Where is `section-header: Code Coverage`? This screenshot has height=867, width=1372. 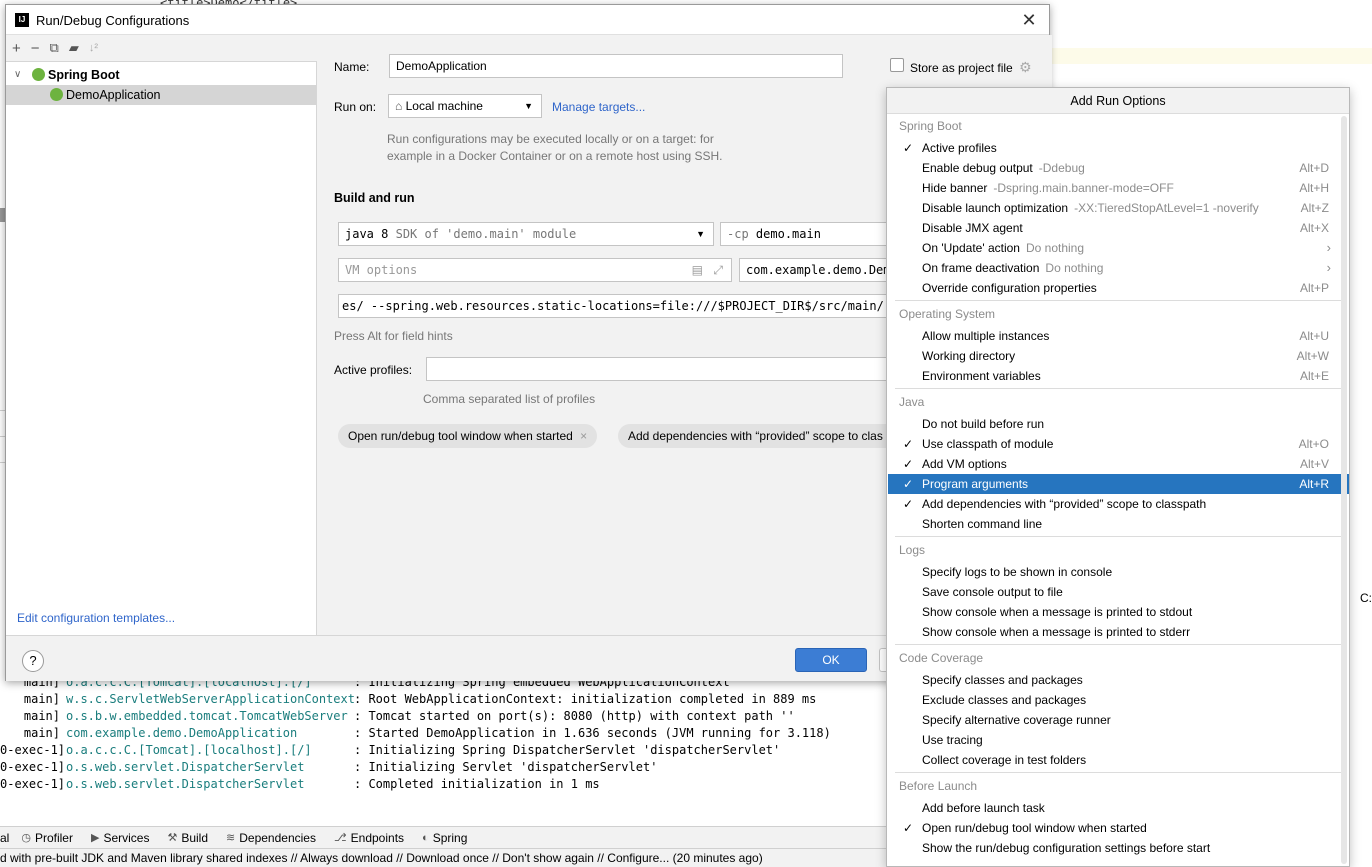
section-header: Code Coverage is located at coordinates (941, 658).